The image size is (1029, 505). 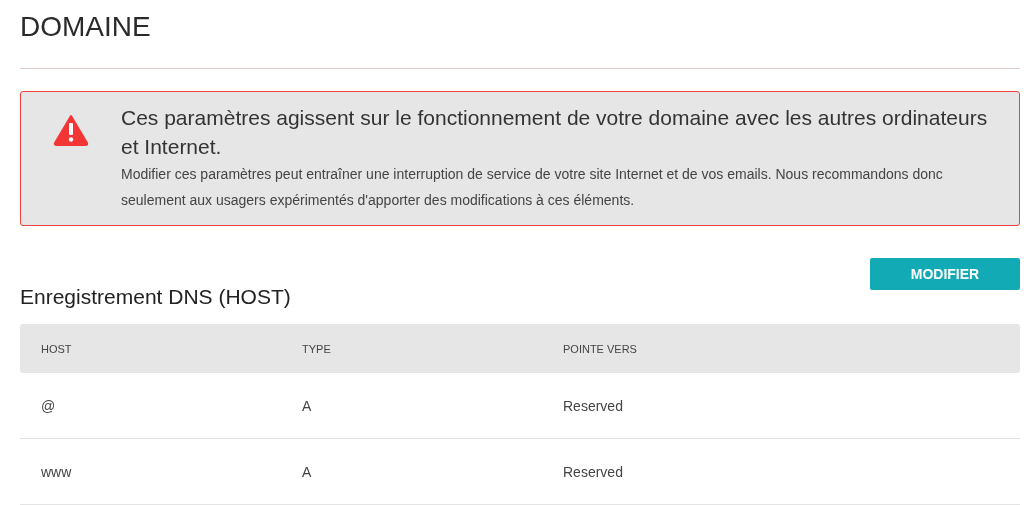 I want to click on section-title: Enregistrement DNS (HOST), so click(x=155, y=297).